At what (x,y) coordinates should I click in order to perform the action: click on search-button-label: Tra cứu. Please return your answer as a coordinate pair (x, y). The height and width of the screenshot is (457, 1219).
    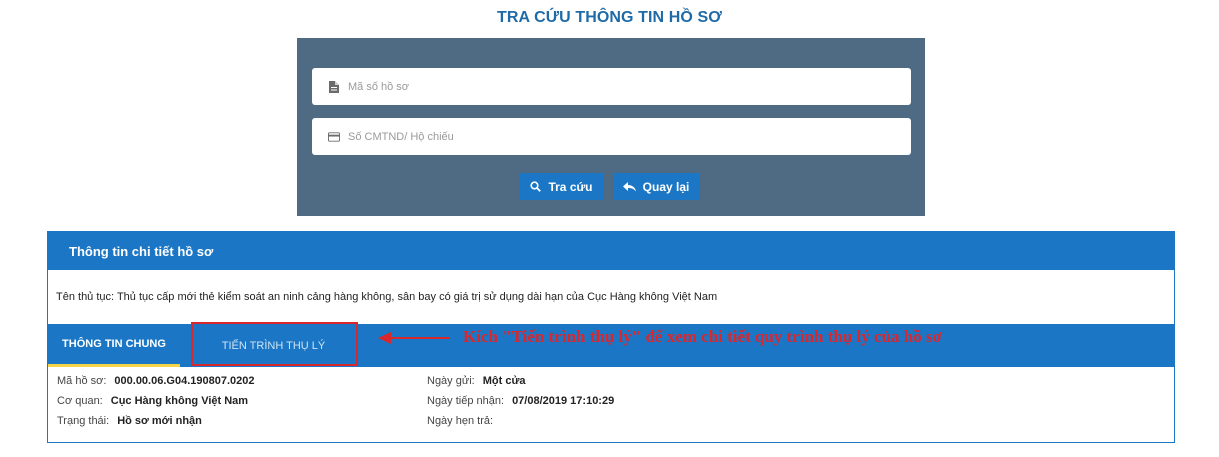
    Looking at the image, I should click on (570, 186).